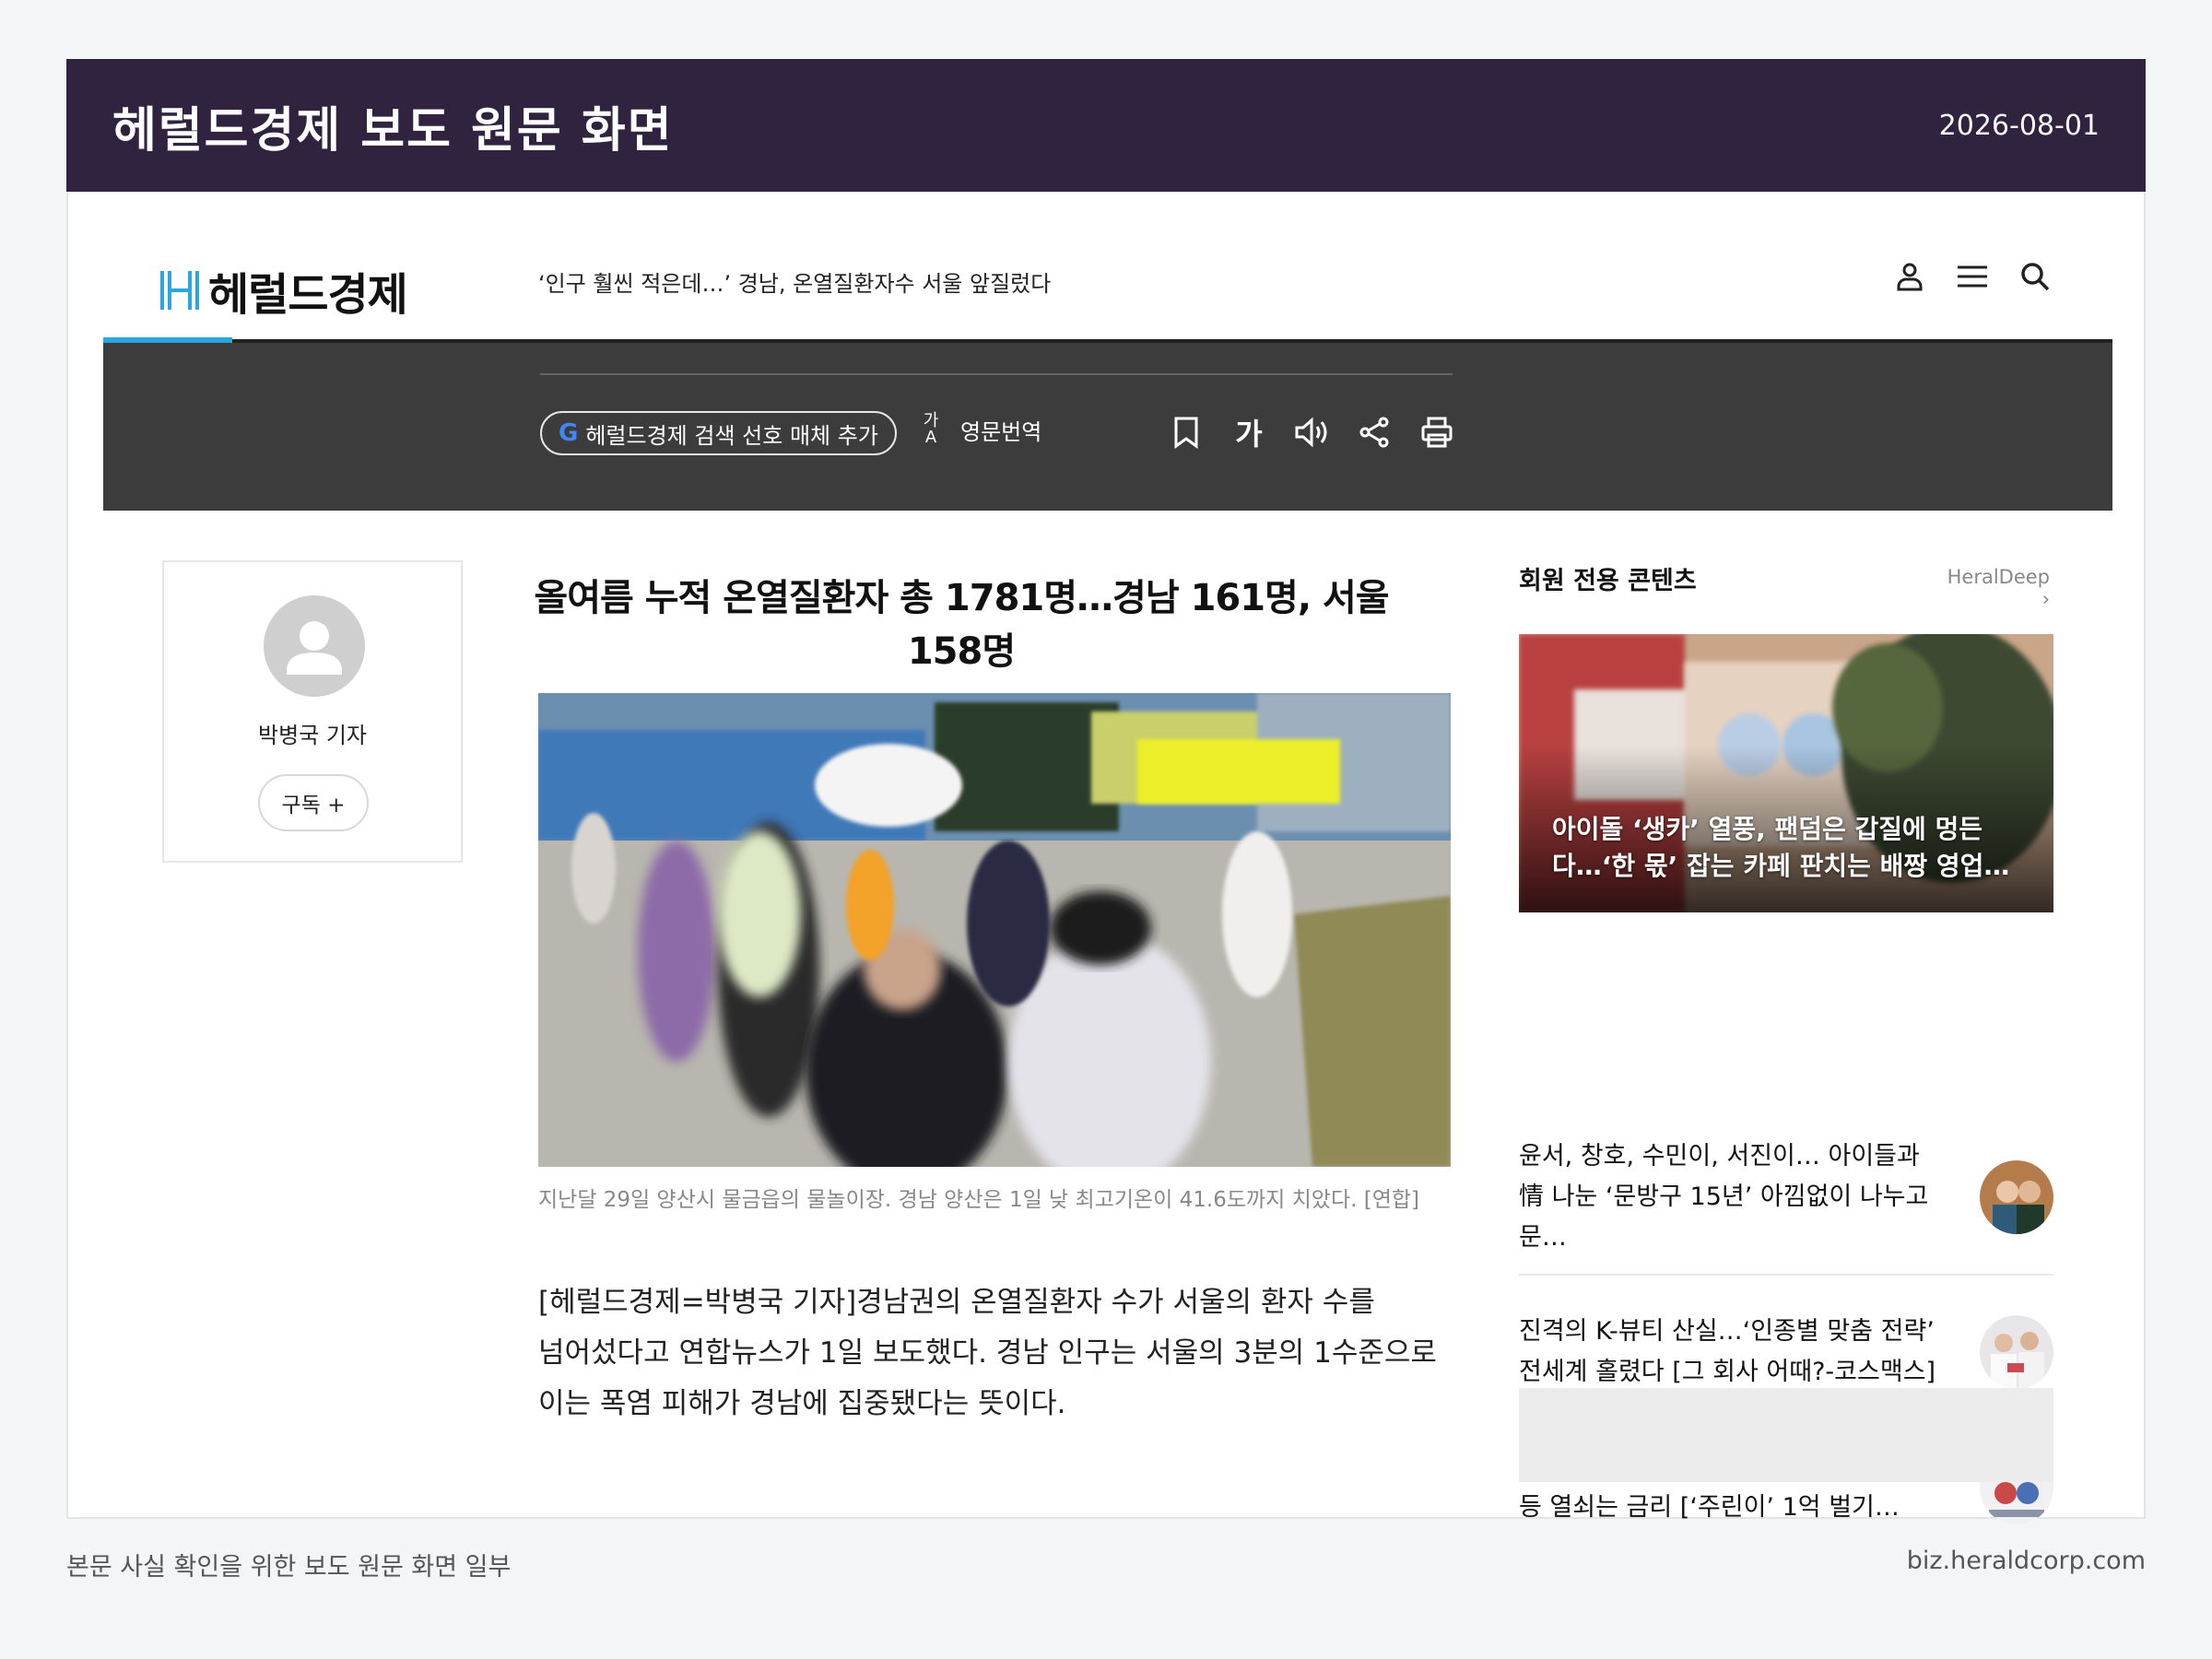 This screenshot has height=1659, width=2212. I want to click on logo-text: 헤럴드경제, so click(308, 295).